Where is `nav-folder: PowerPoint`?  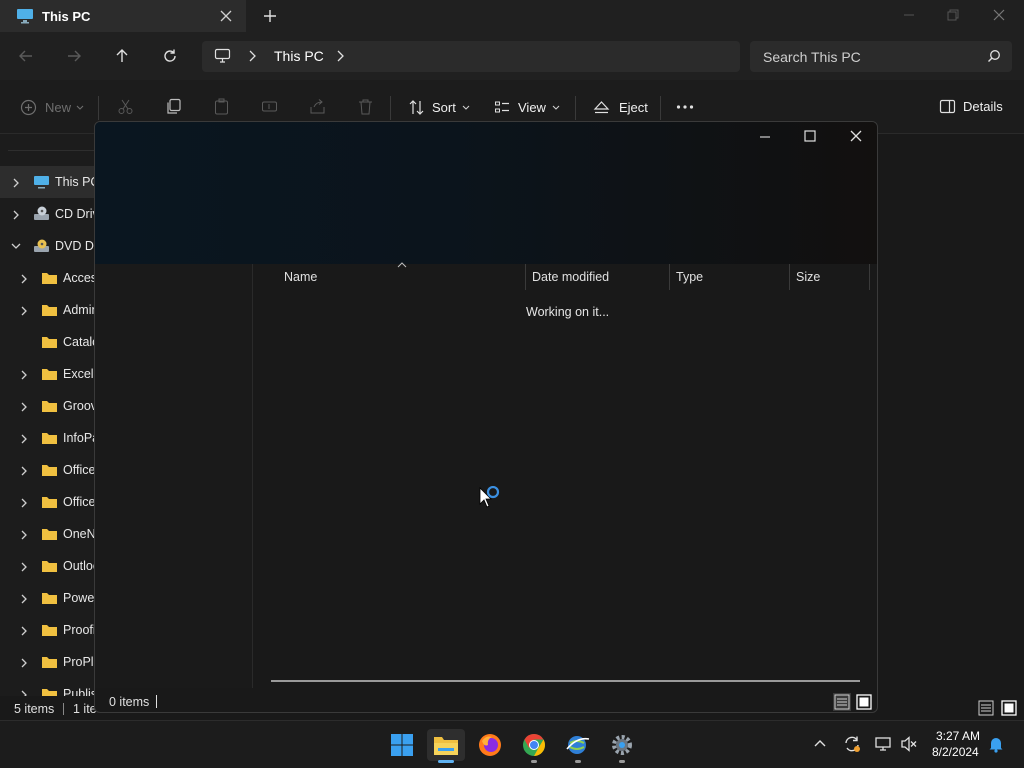 nav-folder: PowerPoint is located at coordinates (47, 598).